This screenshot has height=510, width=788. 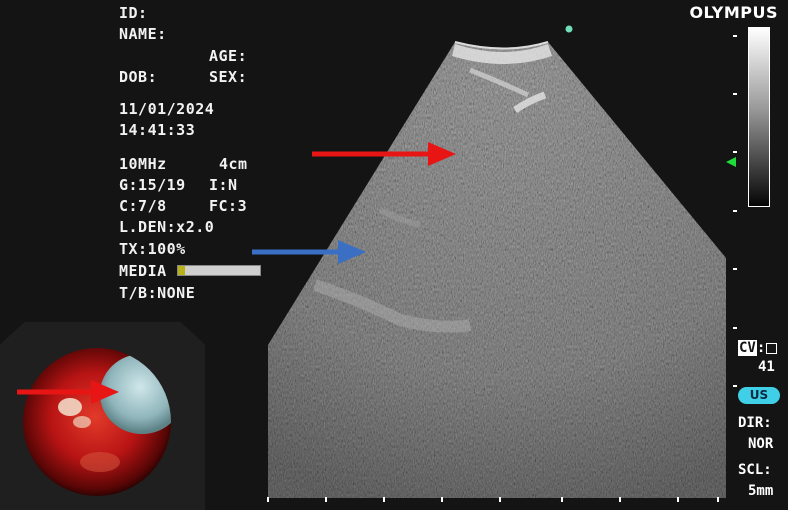 I want to click on indicator-dot-icon, so click(x=569, y=29).